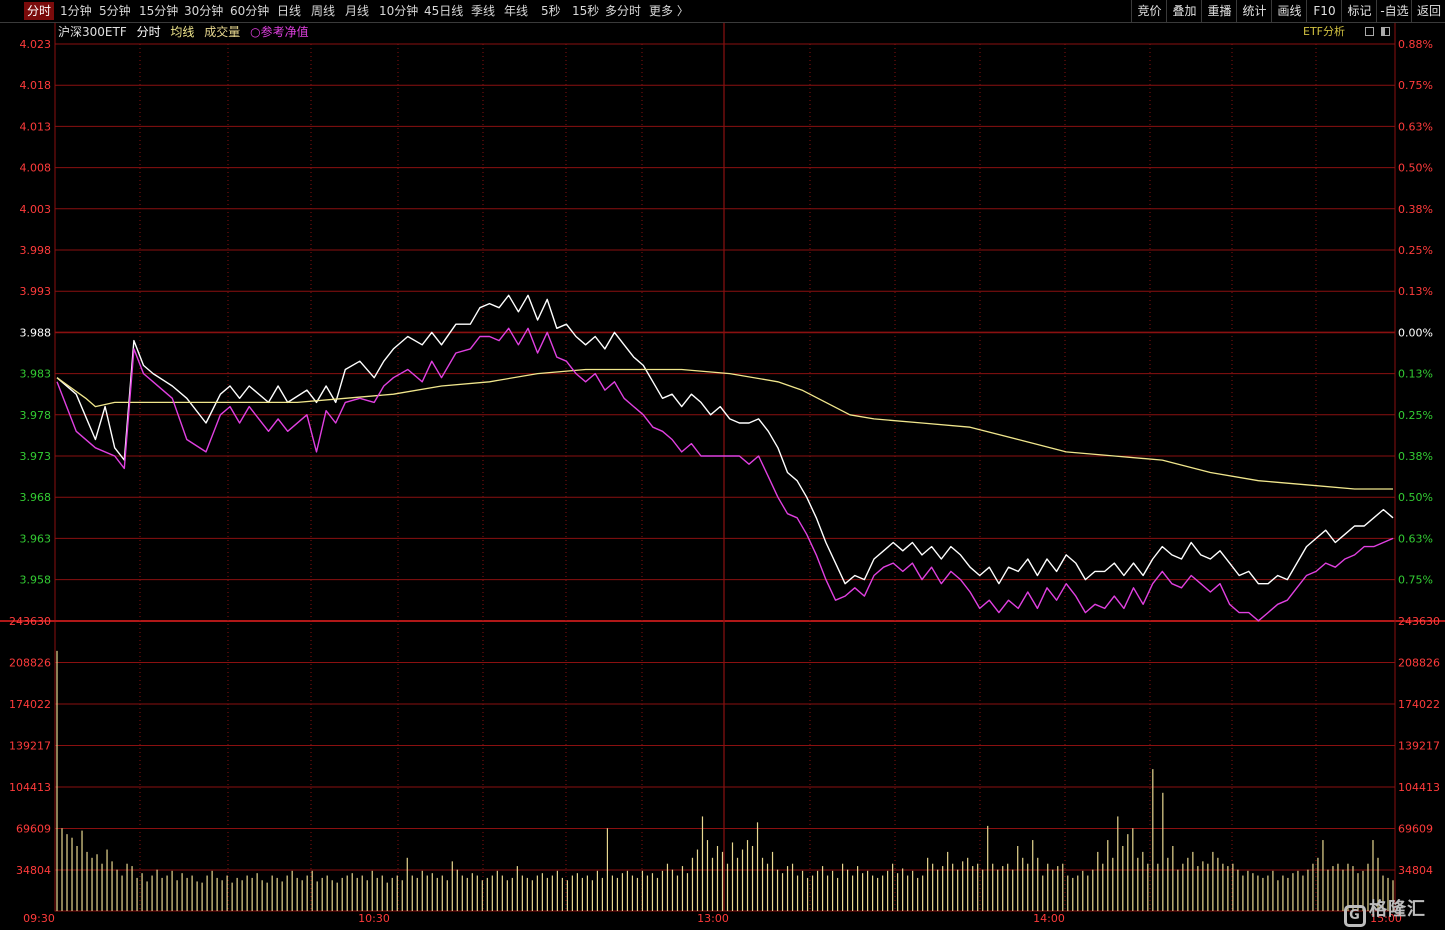  What do you see at coordinates (1419, 746) in the screenshot?
I see `volume-tick-label-right: 139217` at bounding box center [1419, 746].